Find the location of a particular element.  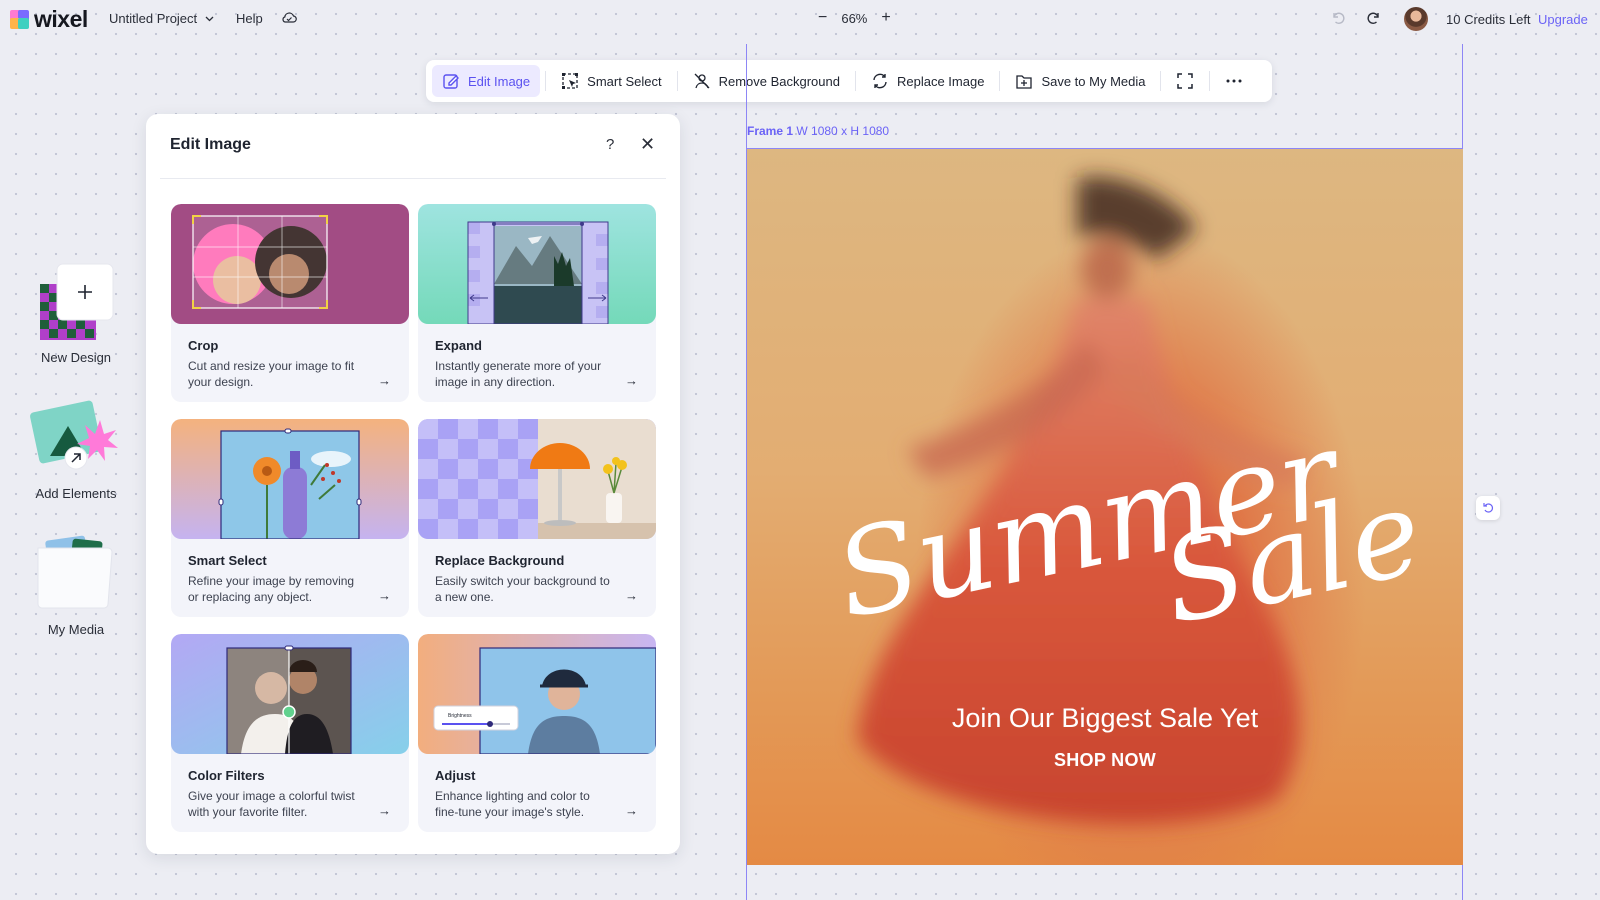

frame-name: Frame 1 is located at coordinates (770, 131).